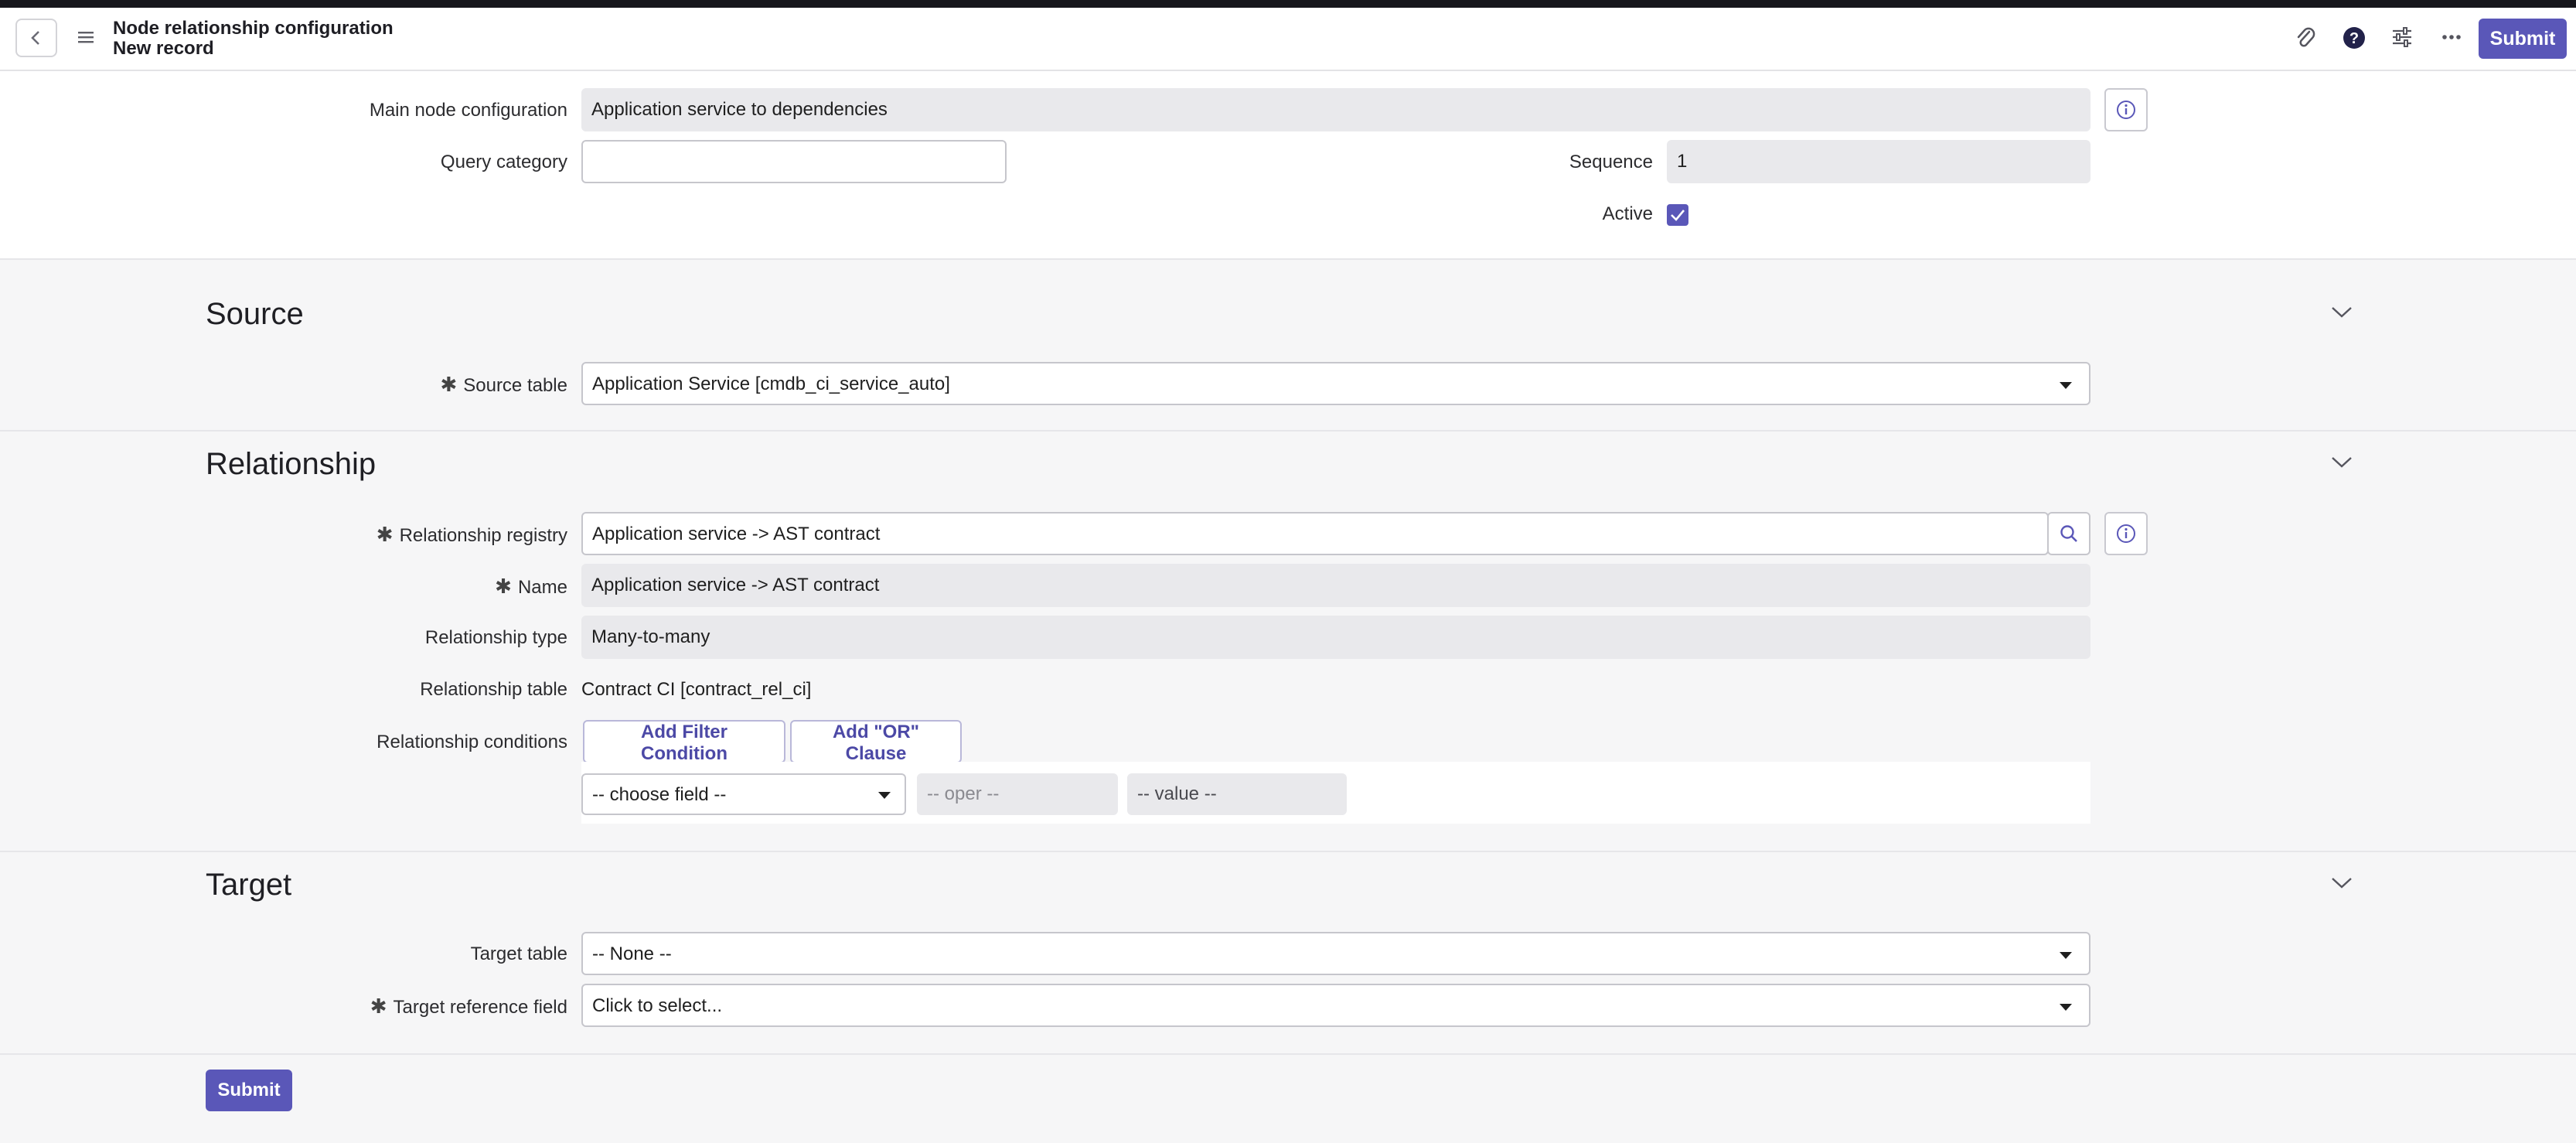 The width and height of the screenshot is (2576, 1143). What do you see at coordinates (2402, 37) in the screenshot?
I see `settings-sliders-icon` at bounding box center [2402, 37].